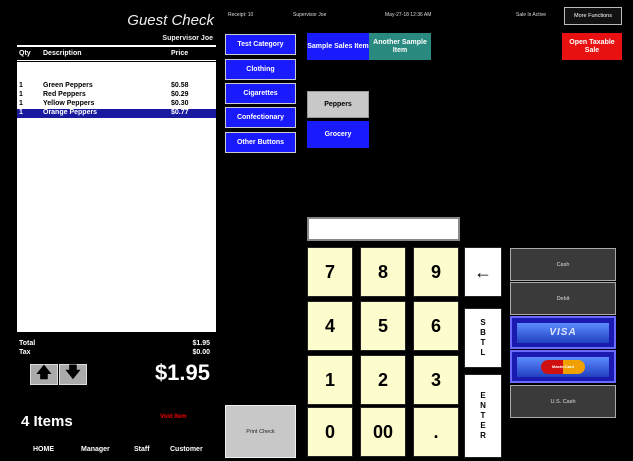 The image size is (633, 461). What do you see at coordinates (383, 380) in the screenshot?
I see `key-2: 2` at bounding box center [383, 380].